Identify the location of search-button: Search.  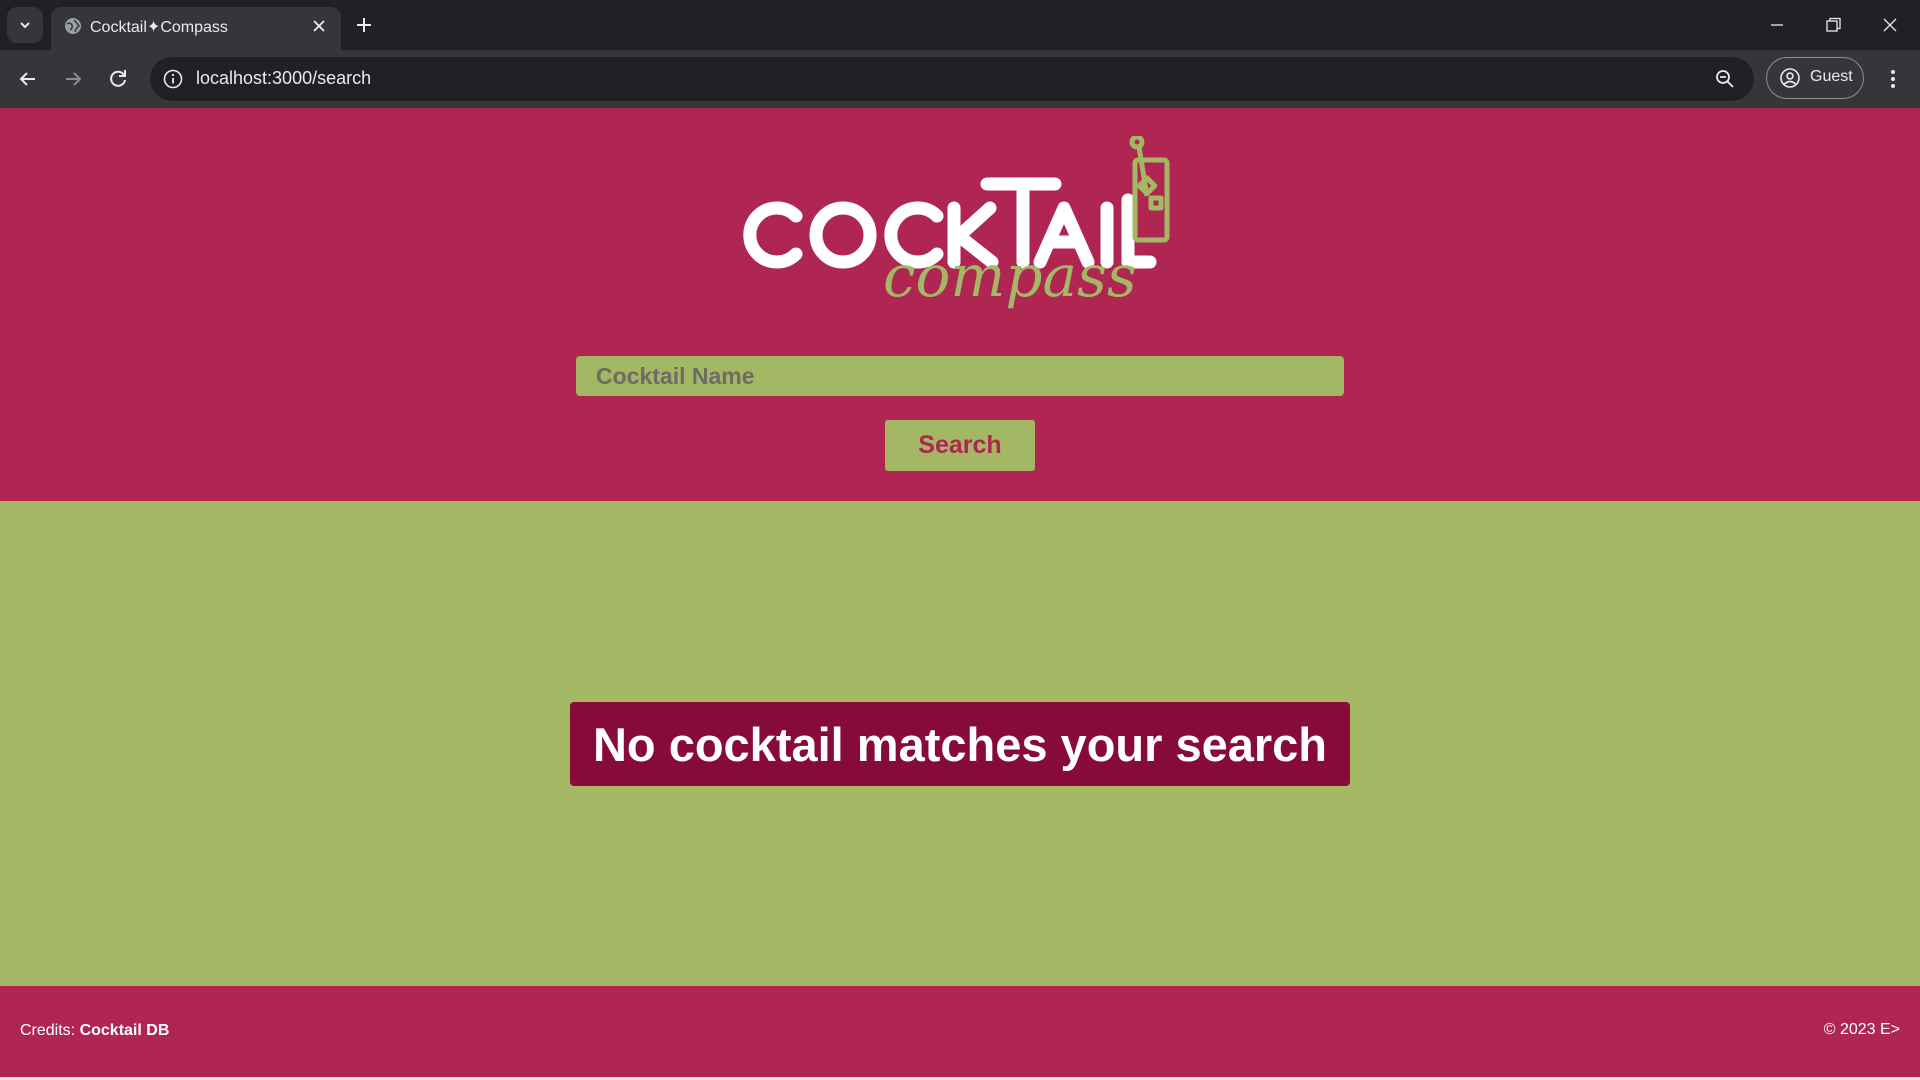
(960, 445).